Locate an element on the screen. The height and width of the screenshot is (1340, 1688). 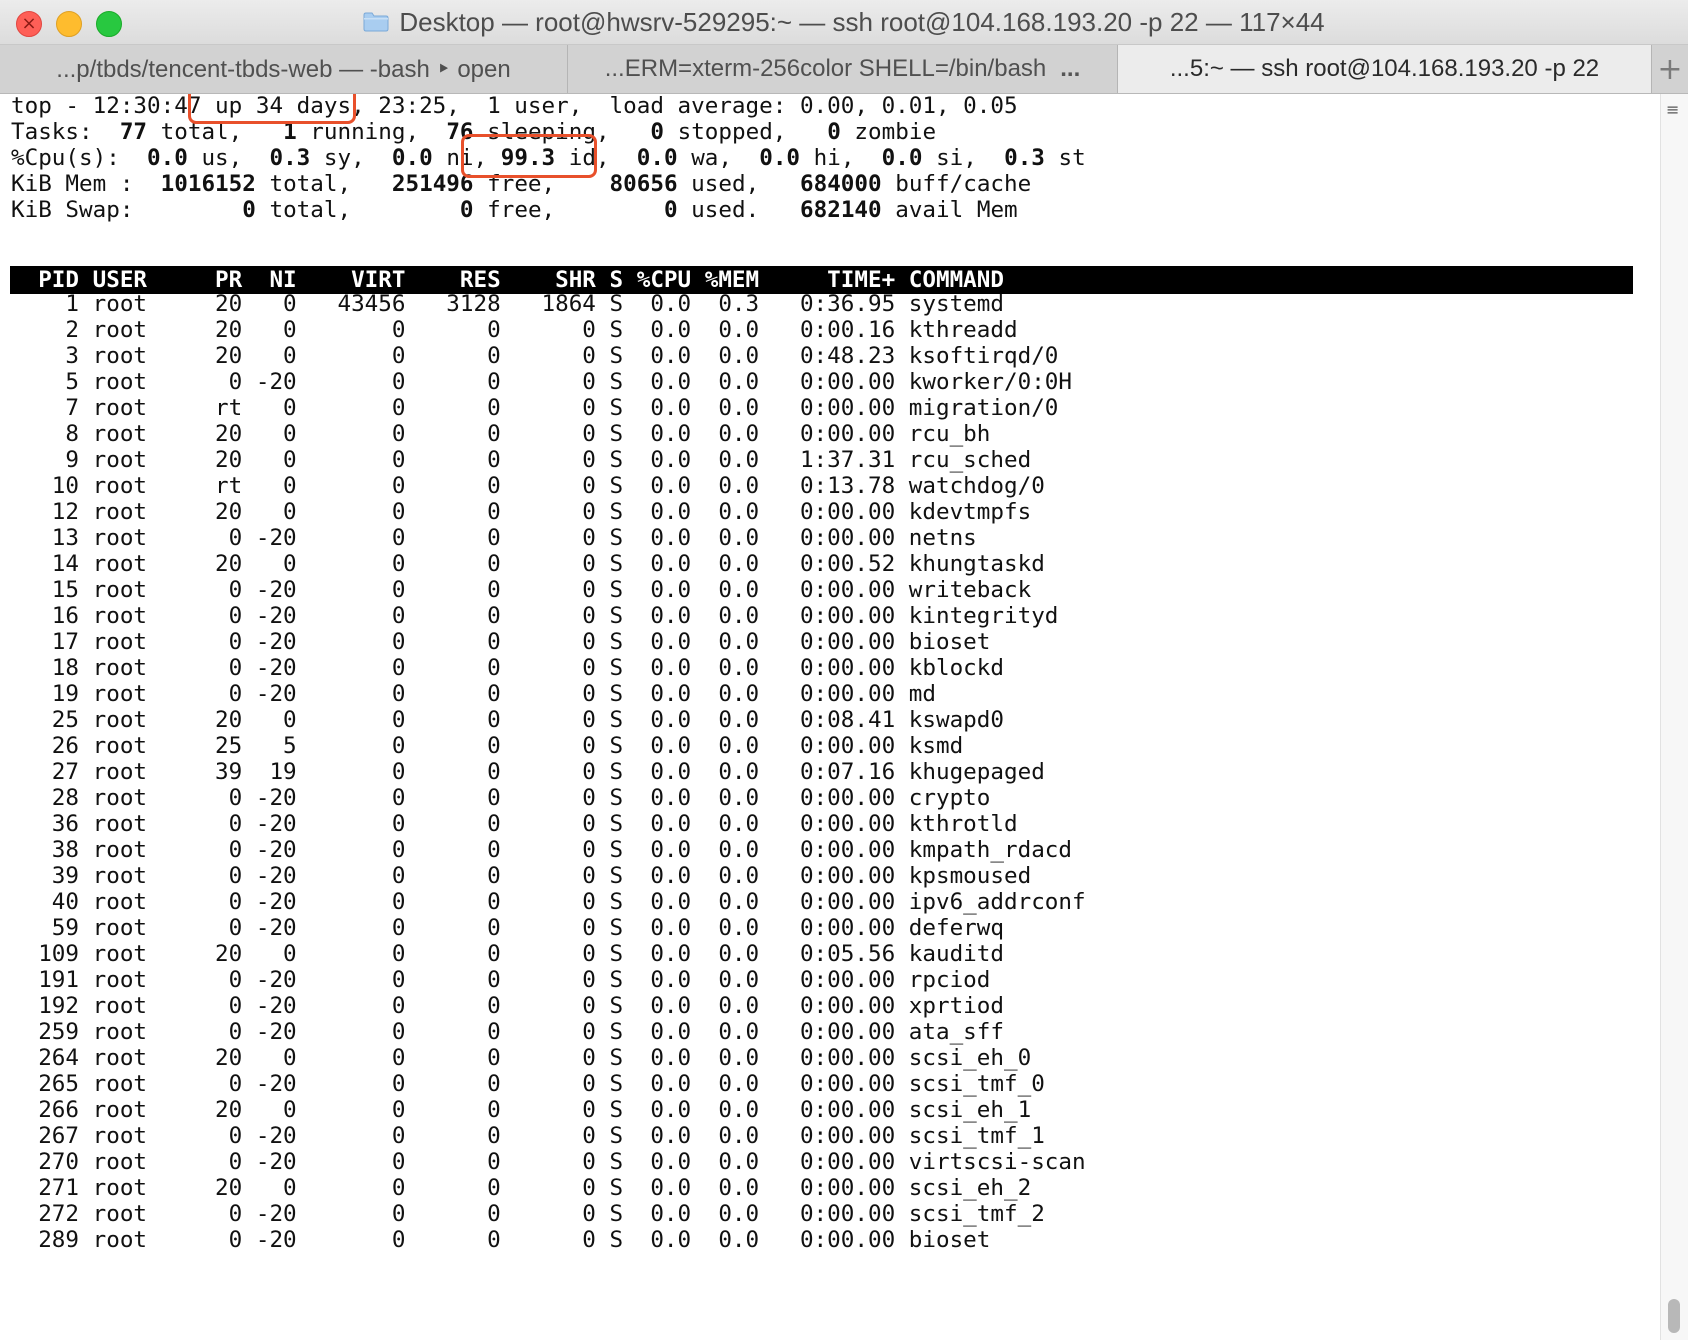
summary-value: 684000 is located at coordinates (834, 184).